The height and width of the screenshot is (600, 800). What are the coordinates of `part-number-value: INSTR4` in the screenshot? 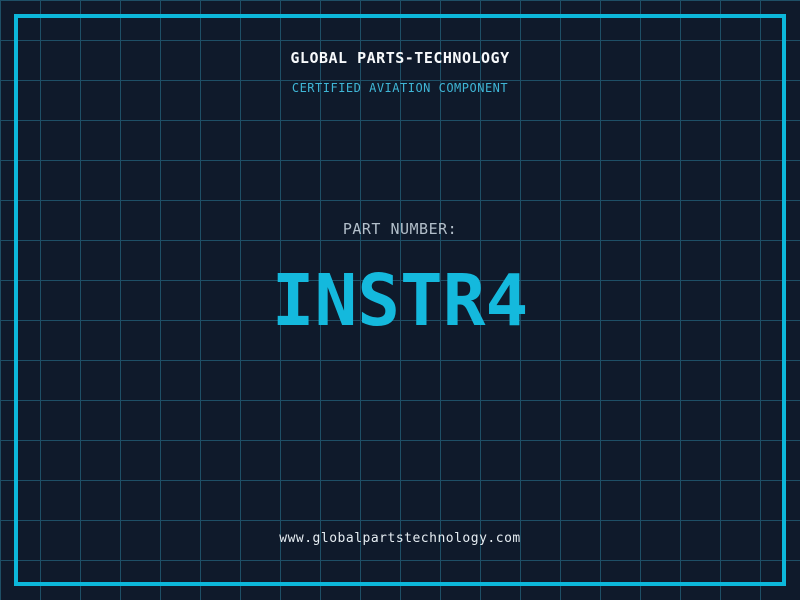 It's located at (400, 300).